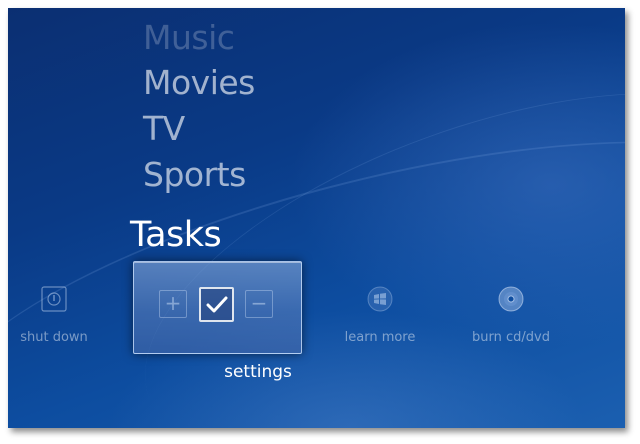  I want to click on checkmark-icon, so click(216, 304).